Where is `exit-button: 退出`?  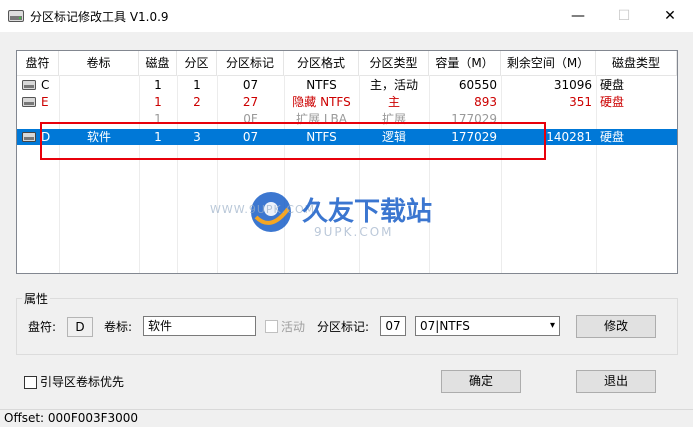 exit-button: 退出 is located at coordinates (616, 381).